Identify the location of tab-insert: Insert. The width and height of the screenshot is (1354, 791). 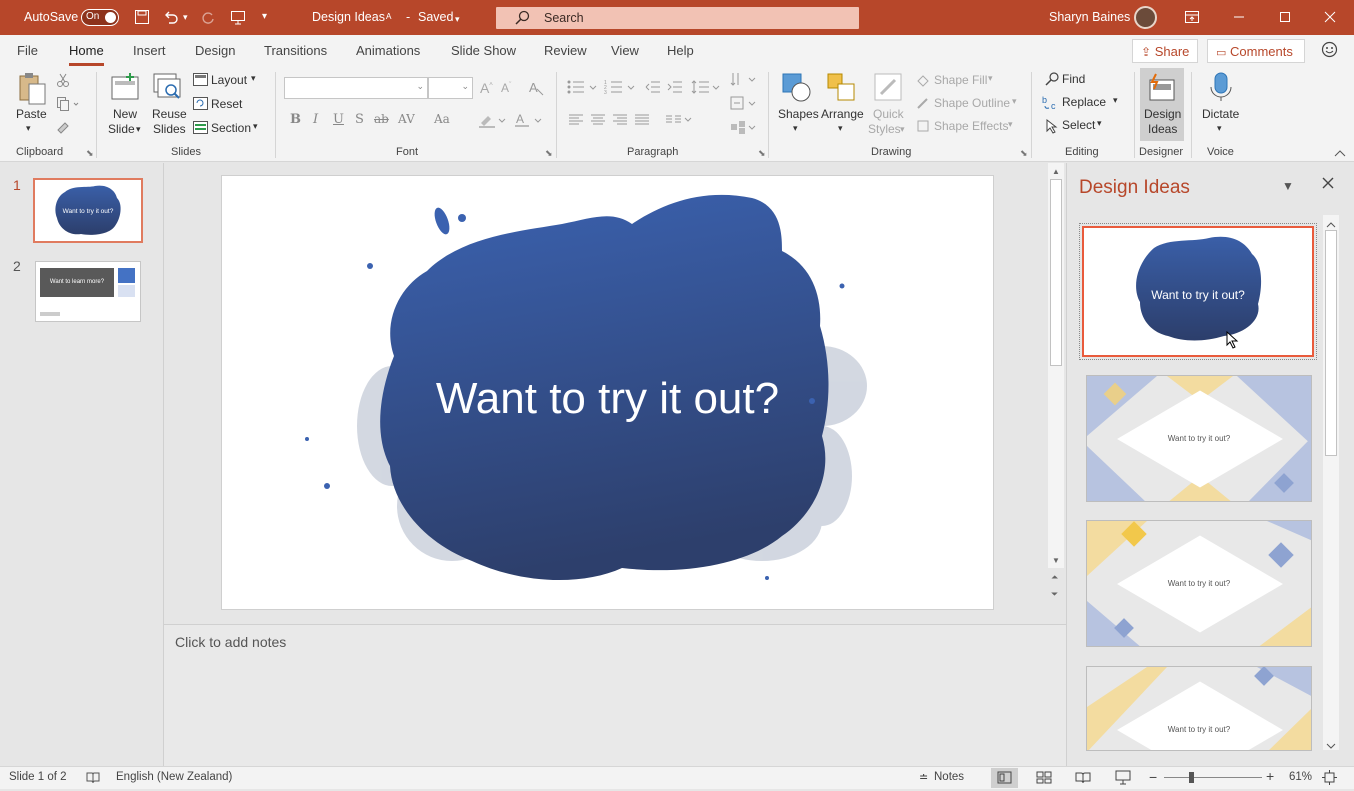
(149, 50).